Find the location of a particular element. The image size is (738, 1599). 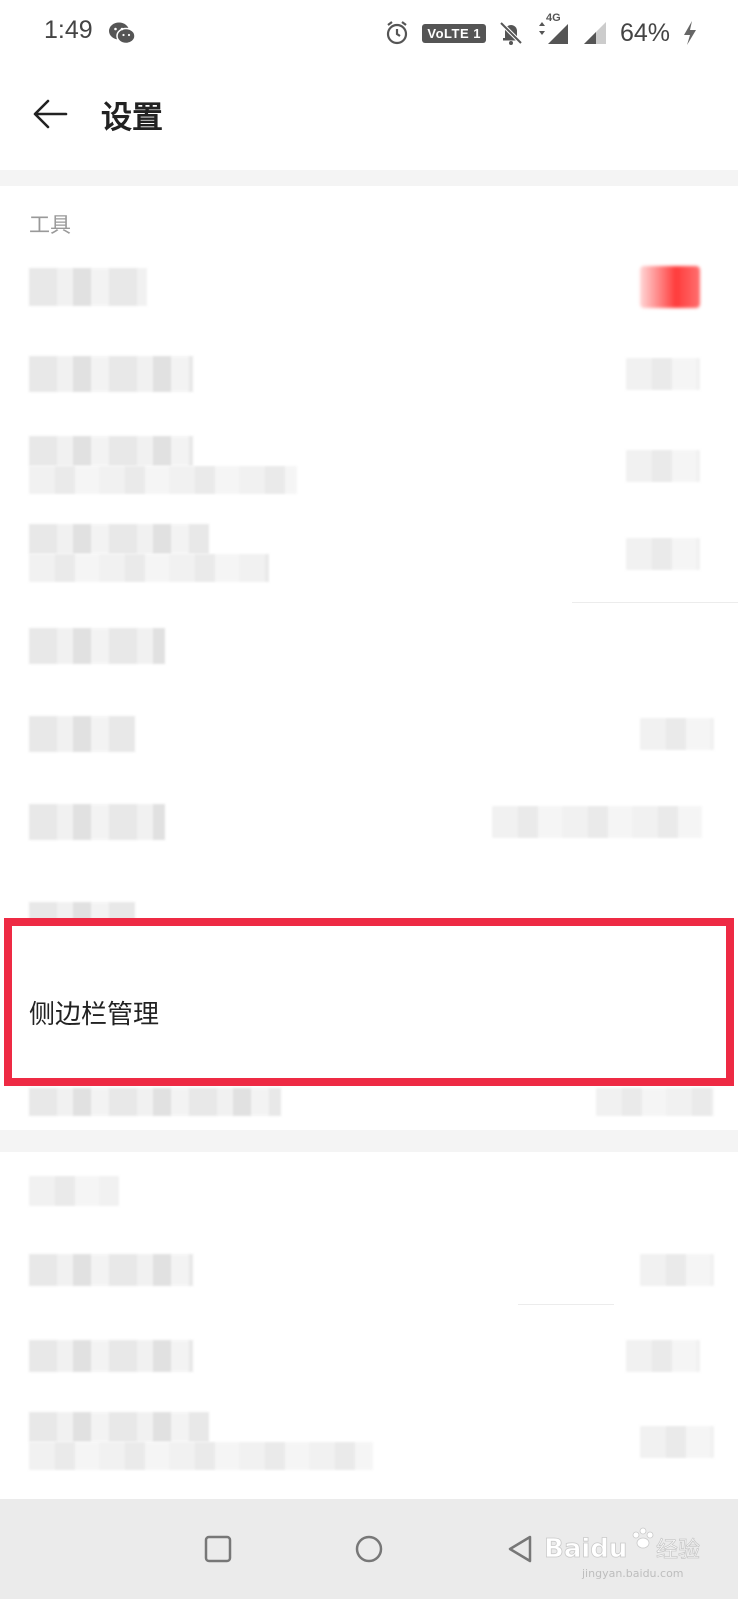

watermark-brand: Baidu is located at coordinates (585, 1549).